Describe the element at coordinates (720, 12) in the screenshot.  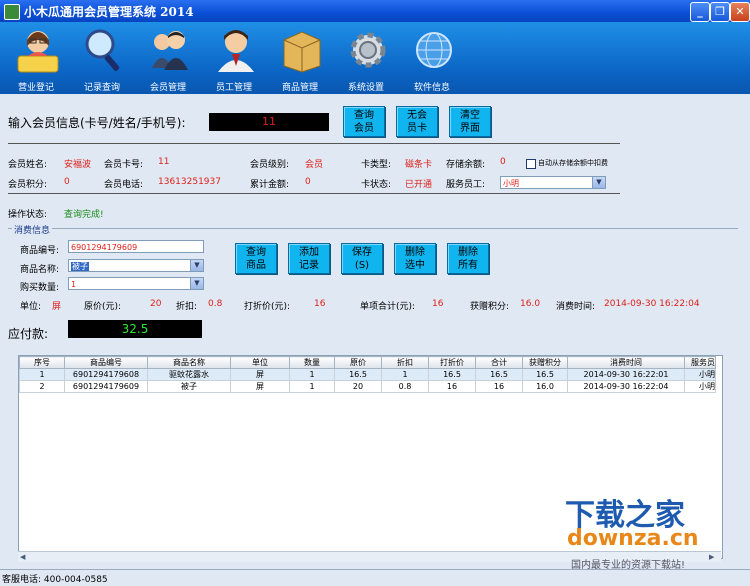
I see `maximize-button: ❐` at that location.